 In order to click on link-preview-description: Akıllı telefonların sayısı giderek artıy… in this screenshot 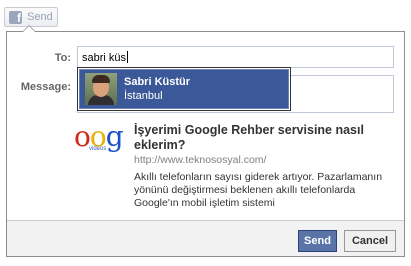, I will do `click(258, 190)`.